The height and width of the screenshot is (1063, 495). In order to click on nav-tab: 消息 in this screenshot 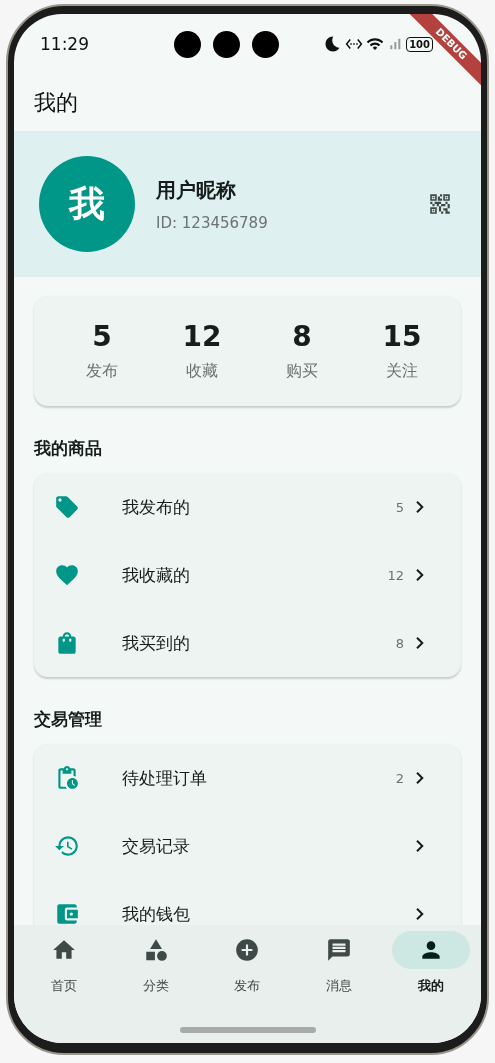, I will do `click(339, 963)`.